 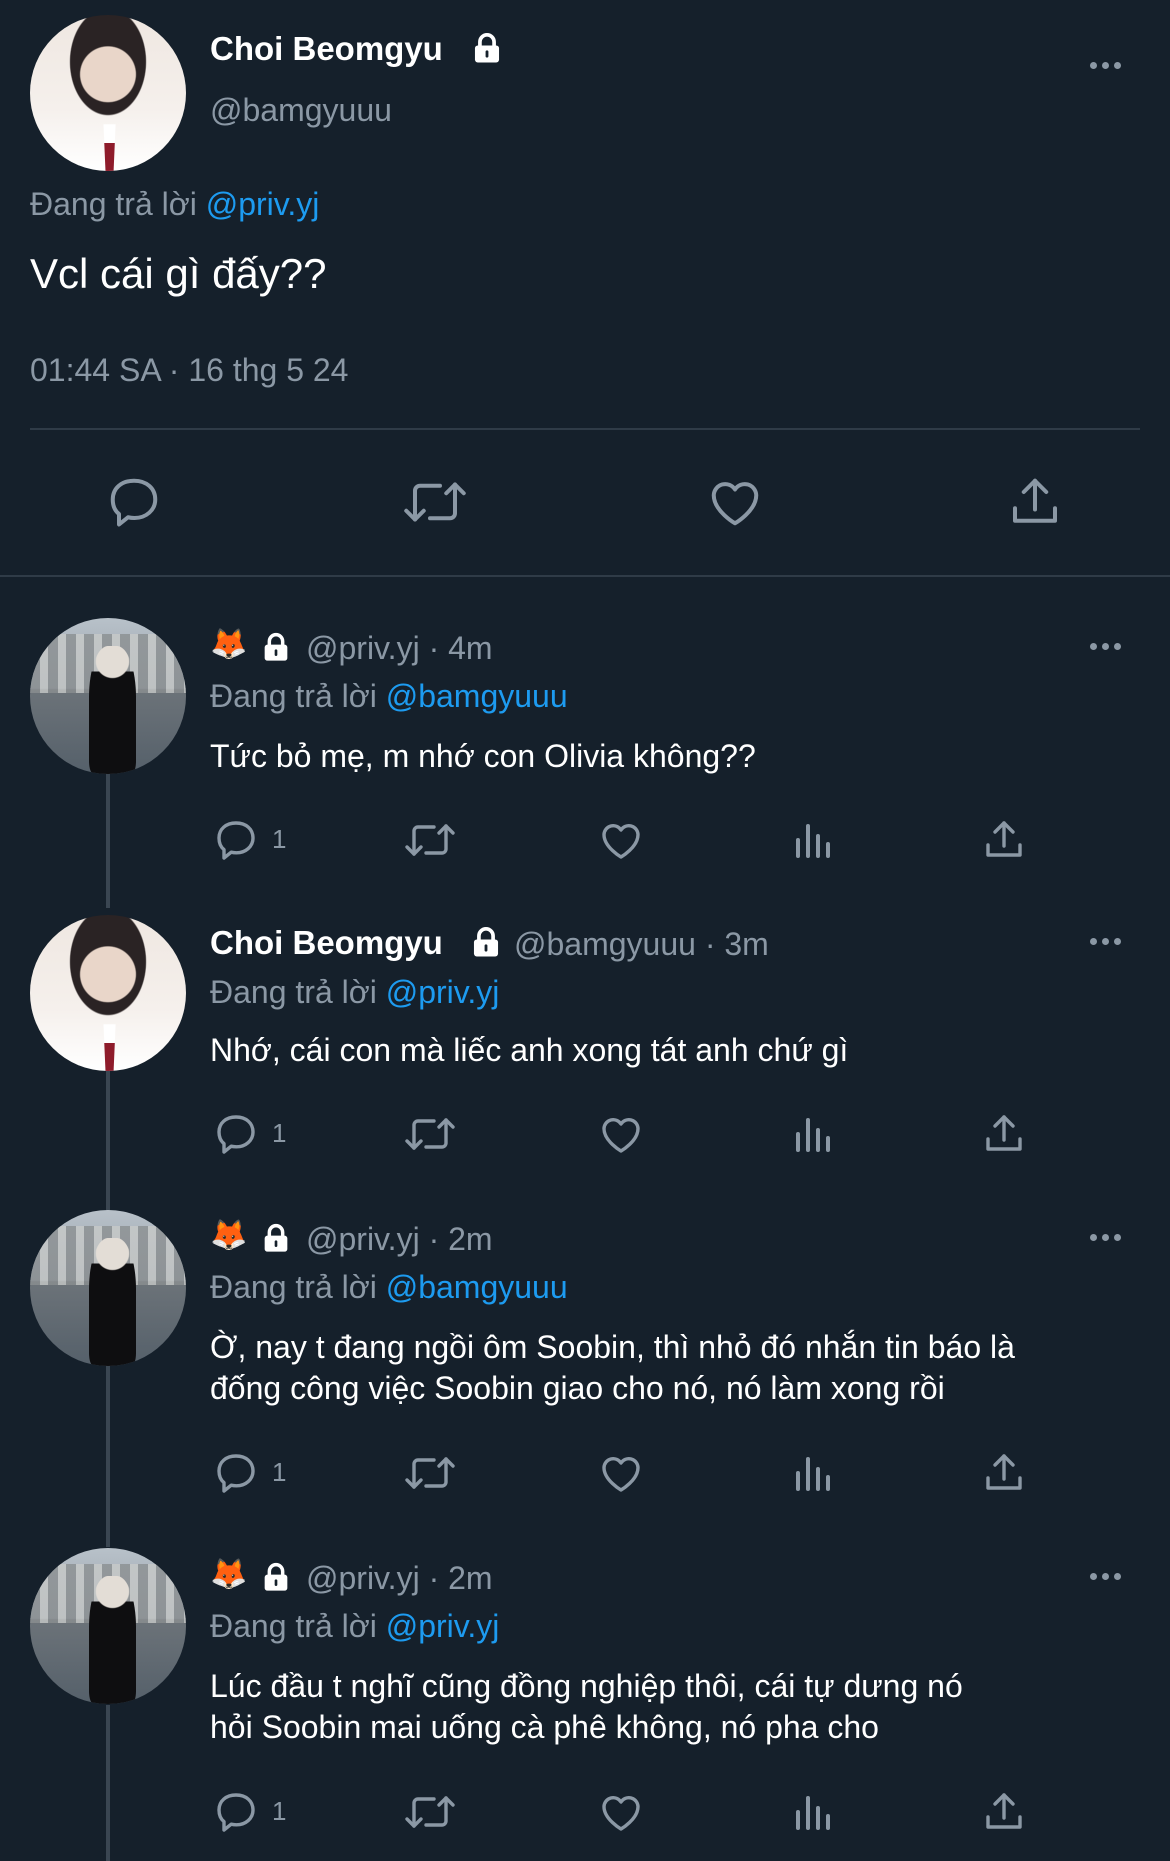 I want to click on time: · 4m, so click(x=461, y=648).